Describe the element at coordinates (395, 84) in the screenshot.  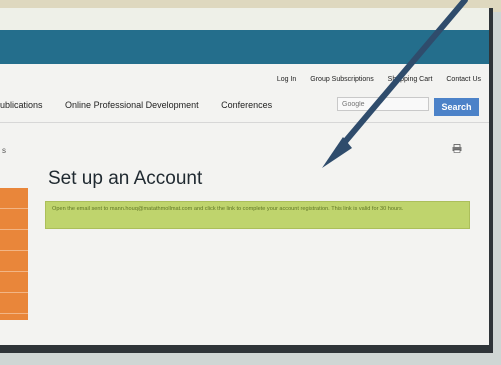
I see `arrow-pointer-icon` at that location.